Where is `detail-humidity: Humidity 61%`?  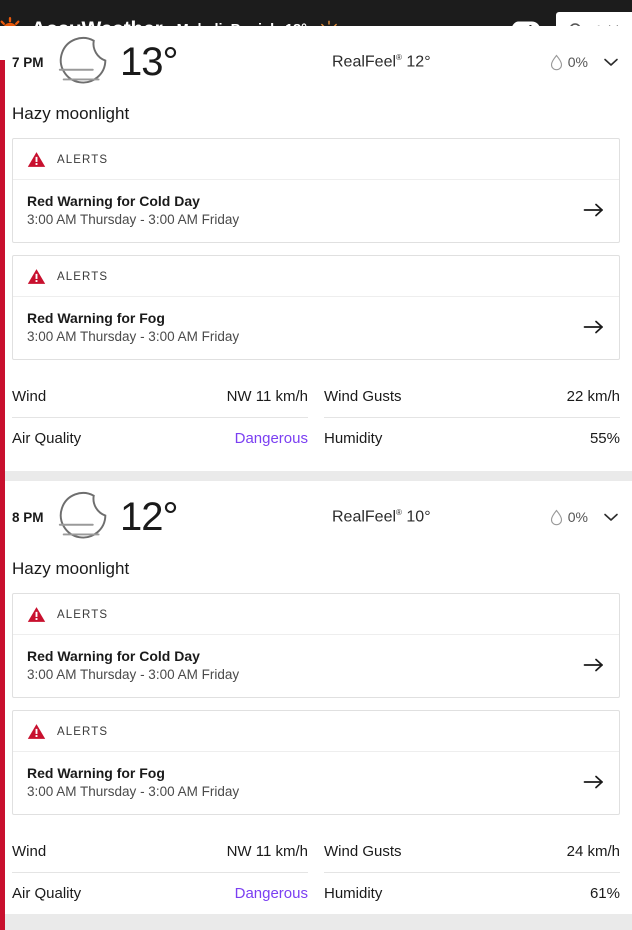
detail-humidity: Humidity 61% is located at coordinates (472, 893).